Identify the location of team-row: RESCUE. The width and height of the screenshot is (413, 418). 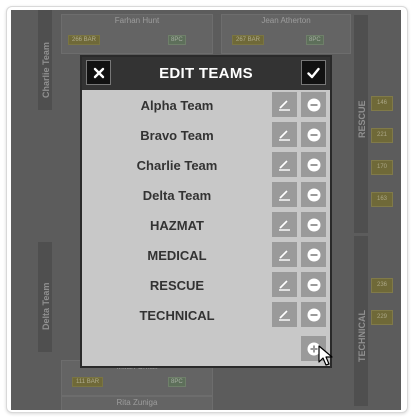
(206, 285).